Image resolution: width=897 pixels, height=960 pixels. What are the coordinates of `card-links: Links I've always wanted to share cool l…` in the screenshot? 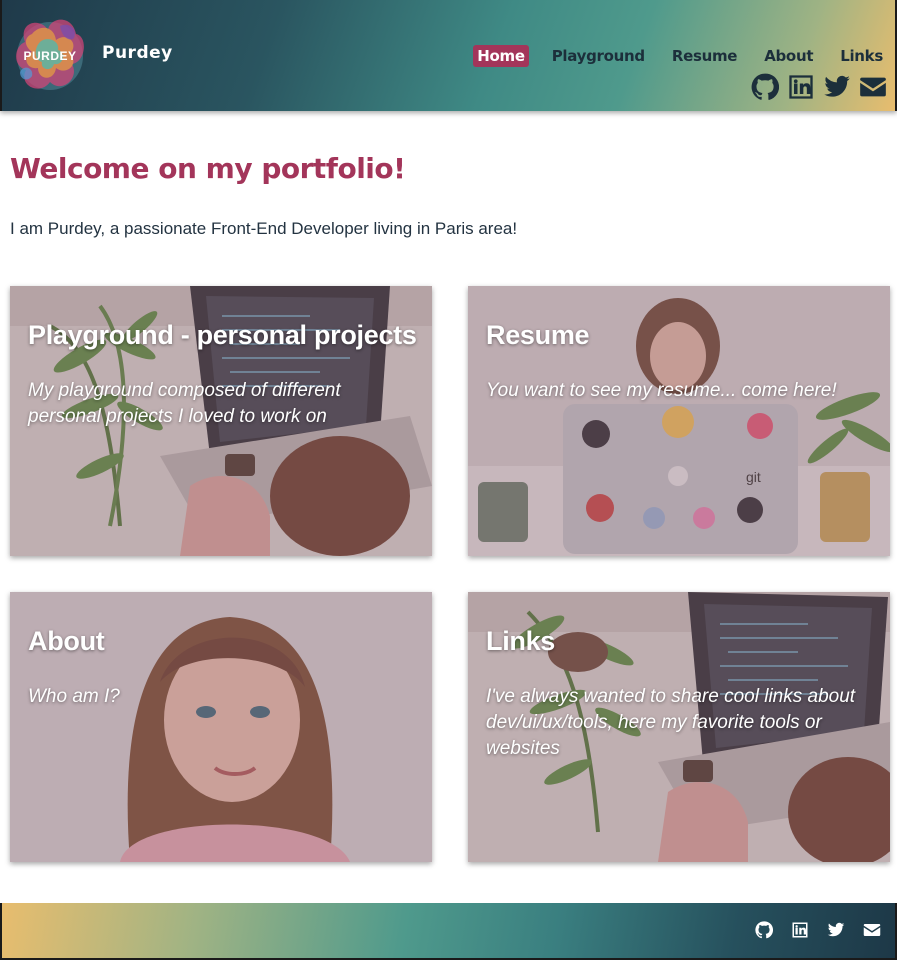 It's located at (679, 727).